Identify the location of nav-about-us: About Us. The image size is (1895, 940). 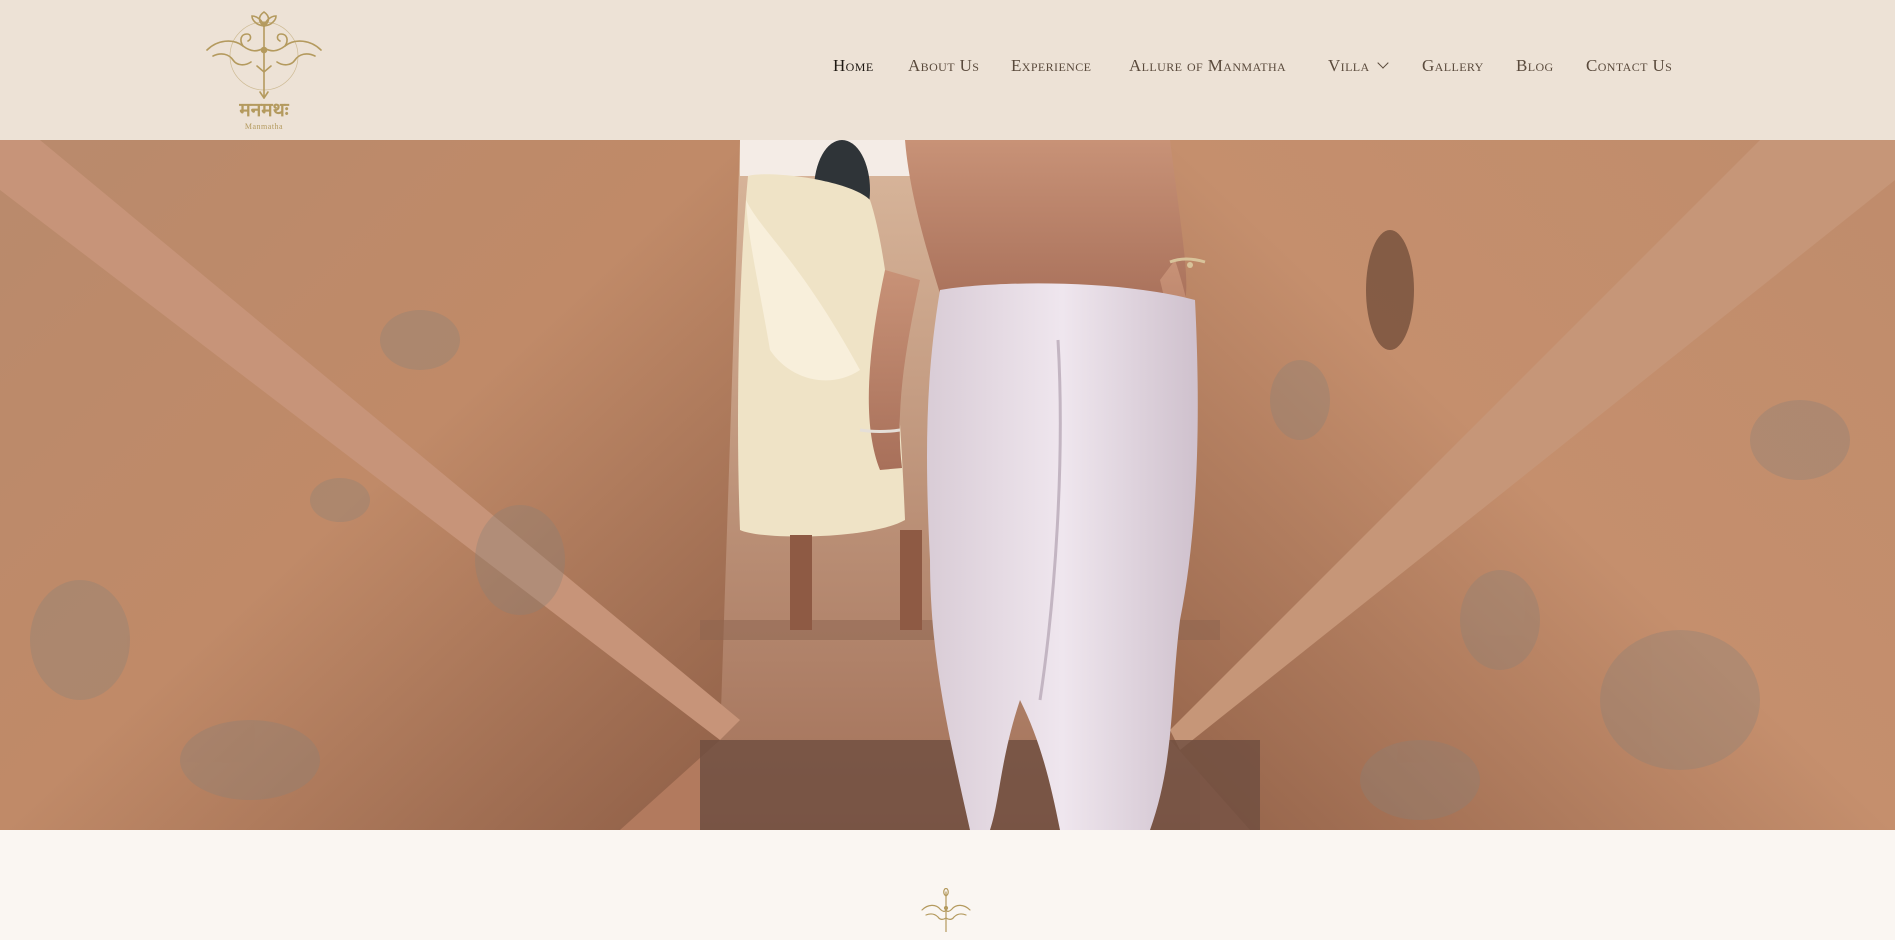
(943, 66).